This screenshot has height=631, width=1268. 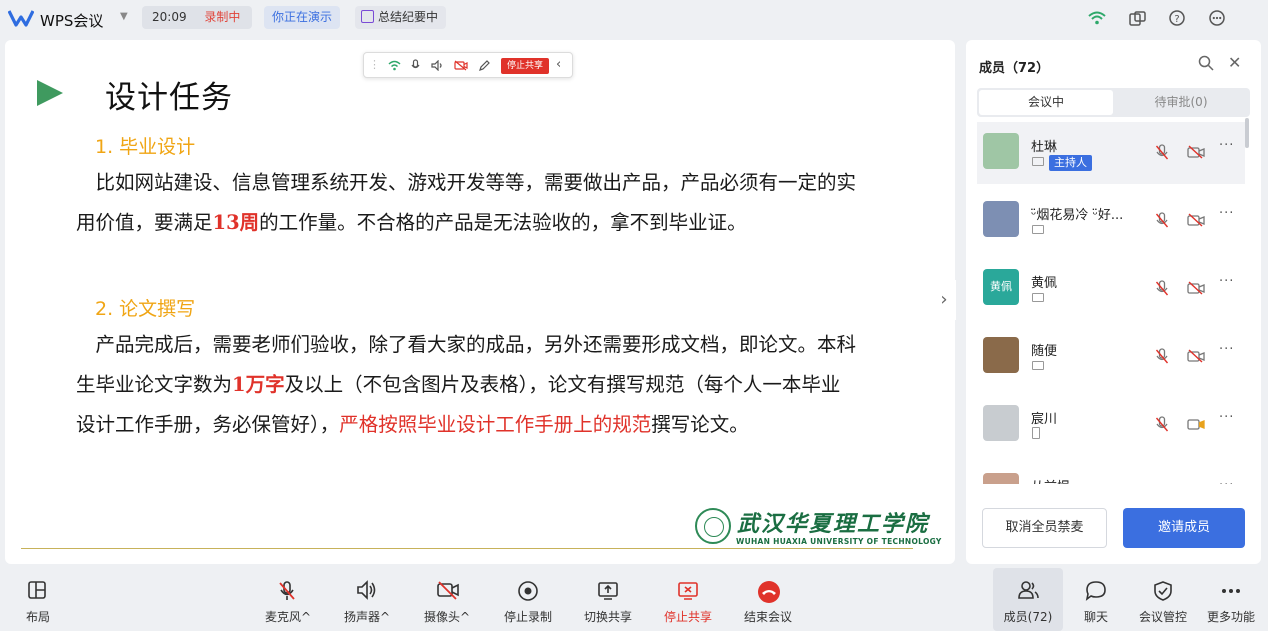 I want to click on stop-share-button-mini: 停止共享, so click(x=525, y=66).